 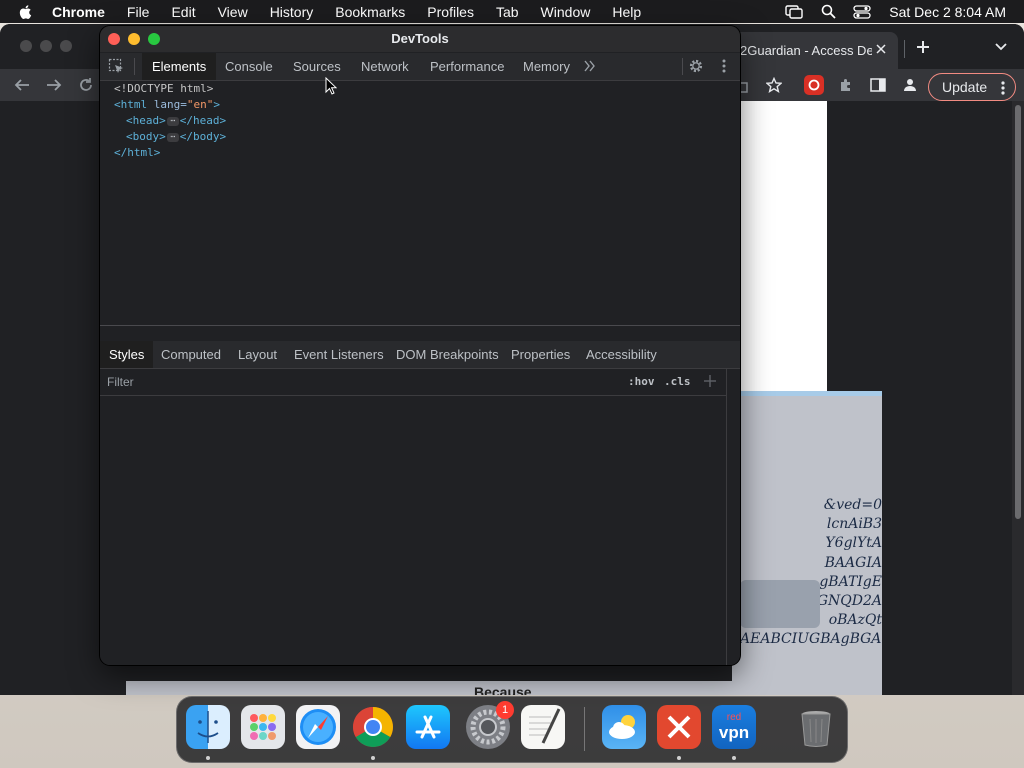 I want to click on forward-arrow-icon, so click(x=54, y=85).